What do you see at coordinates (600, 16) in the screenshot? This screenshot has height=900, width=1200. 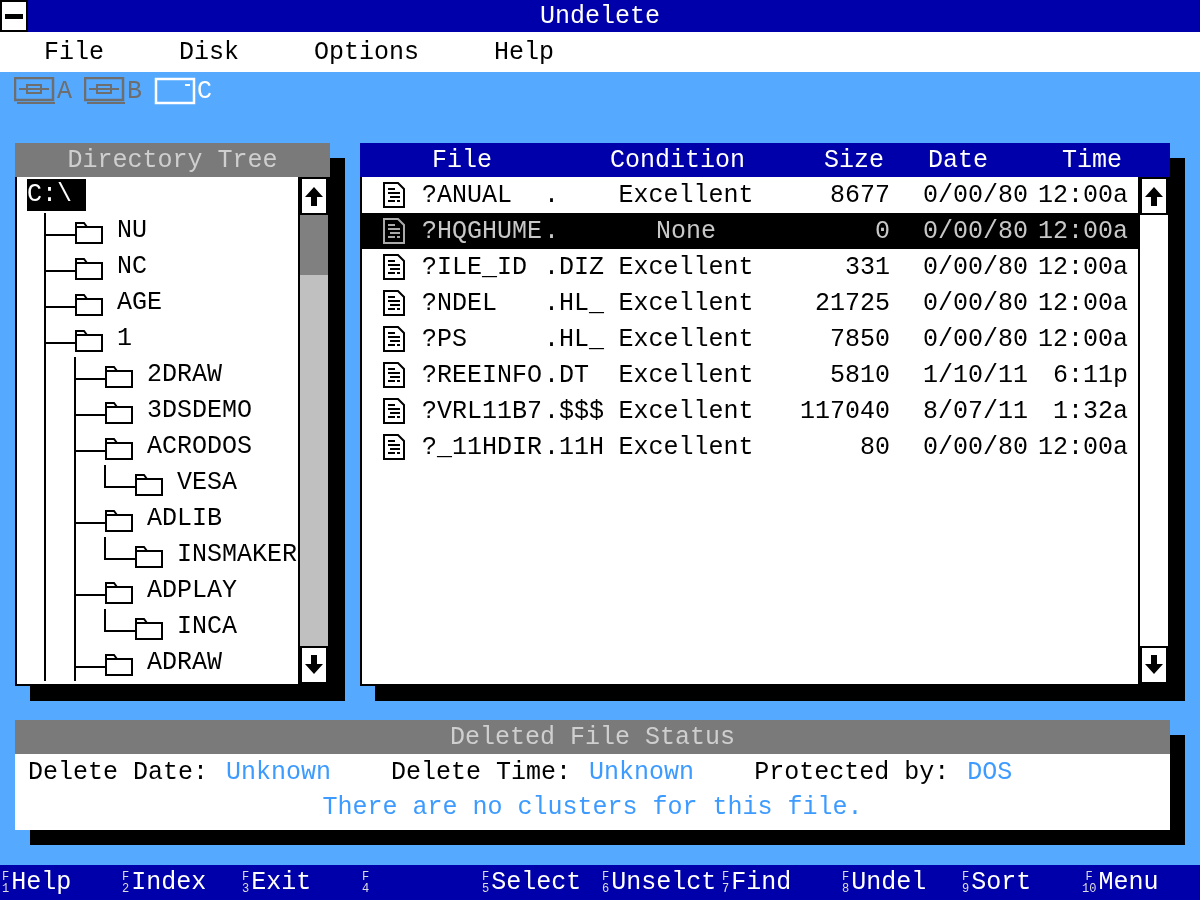 I see `window-title: Undelete` at bounding box center [600, 16].